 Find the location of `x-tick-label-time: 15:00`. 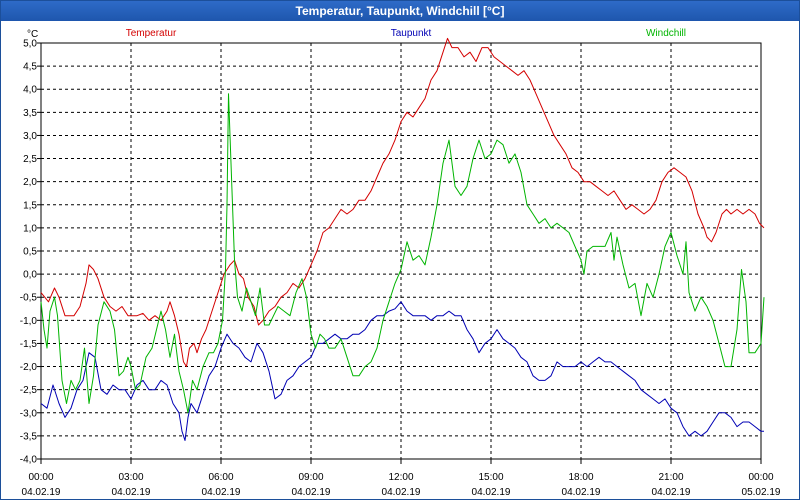

x-tick-label-time: 15:00 is located at coordinates (490, 477).